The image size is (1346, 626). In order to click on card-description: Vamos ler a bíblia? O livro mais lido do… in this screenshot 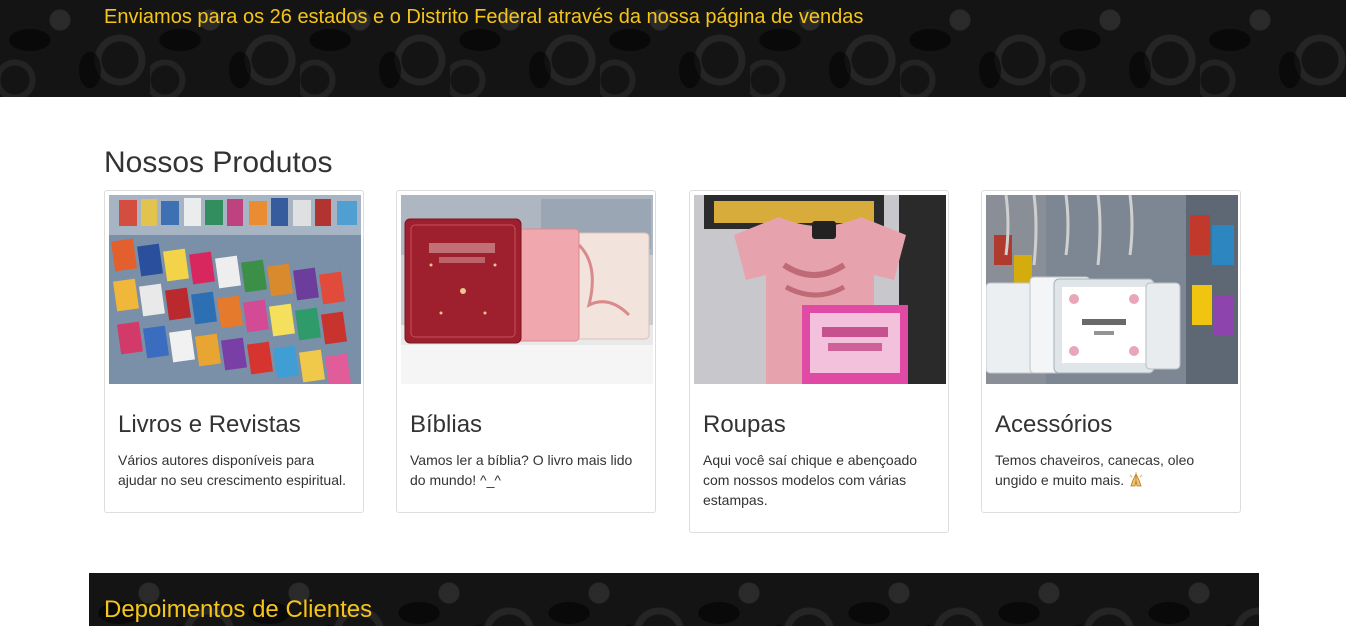, I will do `click(521, 470)`.